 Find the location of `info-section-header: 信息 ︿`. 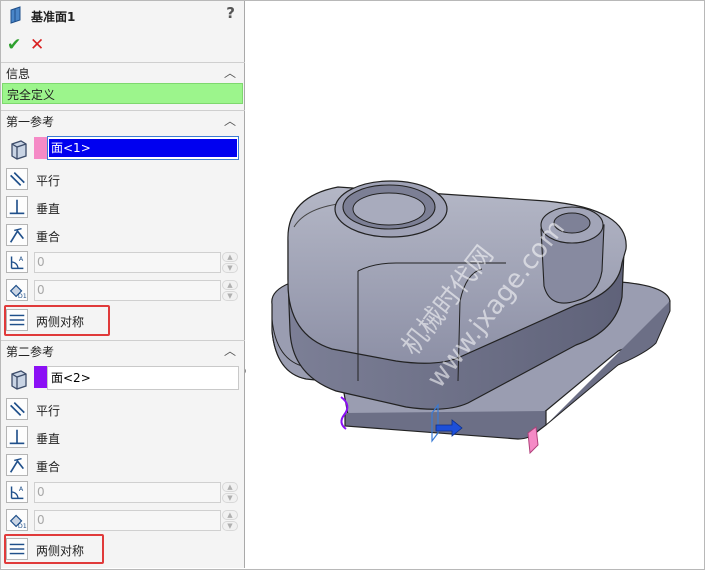

info-section-header: 信息 ︿ is located at coordinates (123, 72).